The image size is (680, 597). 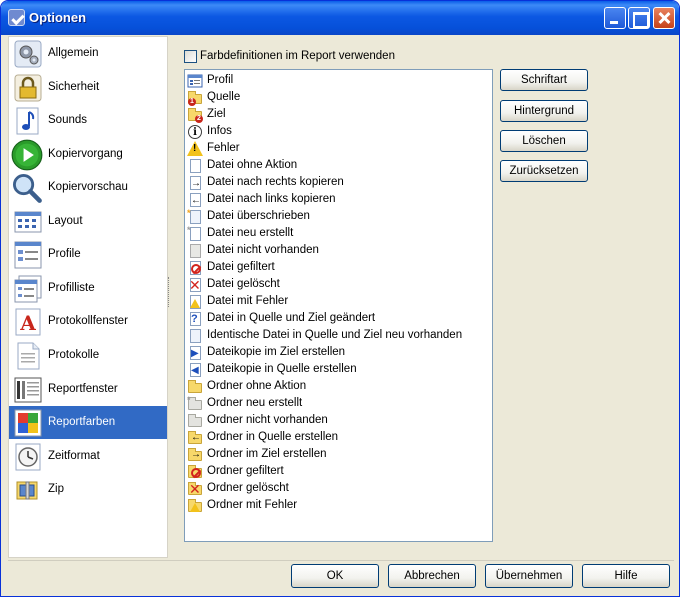 I want to click on list-item: ◀ Dateikopie in Quelle erstellen, so click(x=338, y=369).